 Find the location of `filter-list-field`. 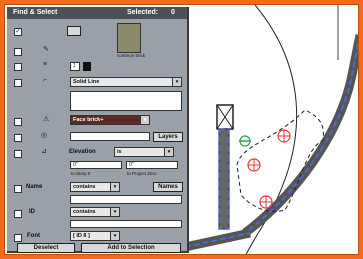

filter-list-field is located at coordinates (126, 101).